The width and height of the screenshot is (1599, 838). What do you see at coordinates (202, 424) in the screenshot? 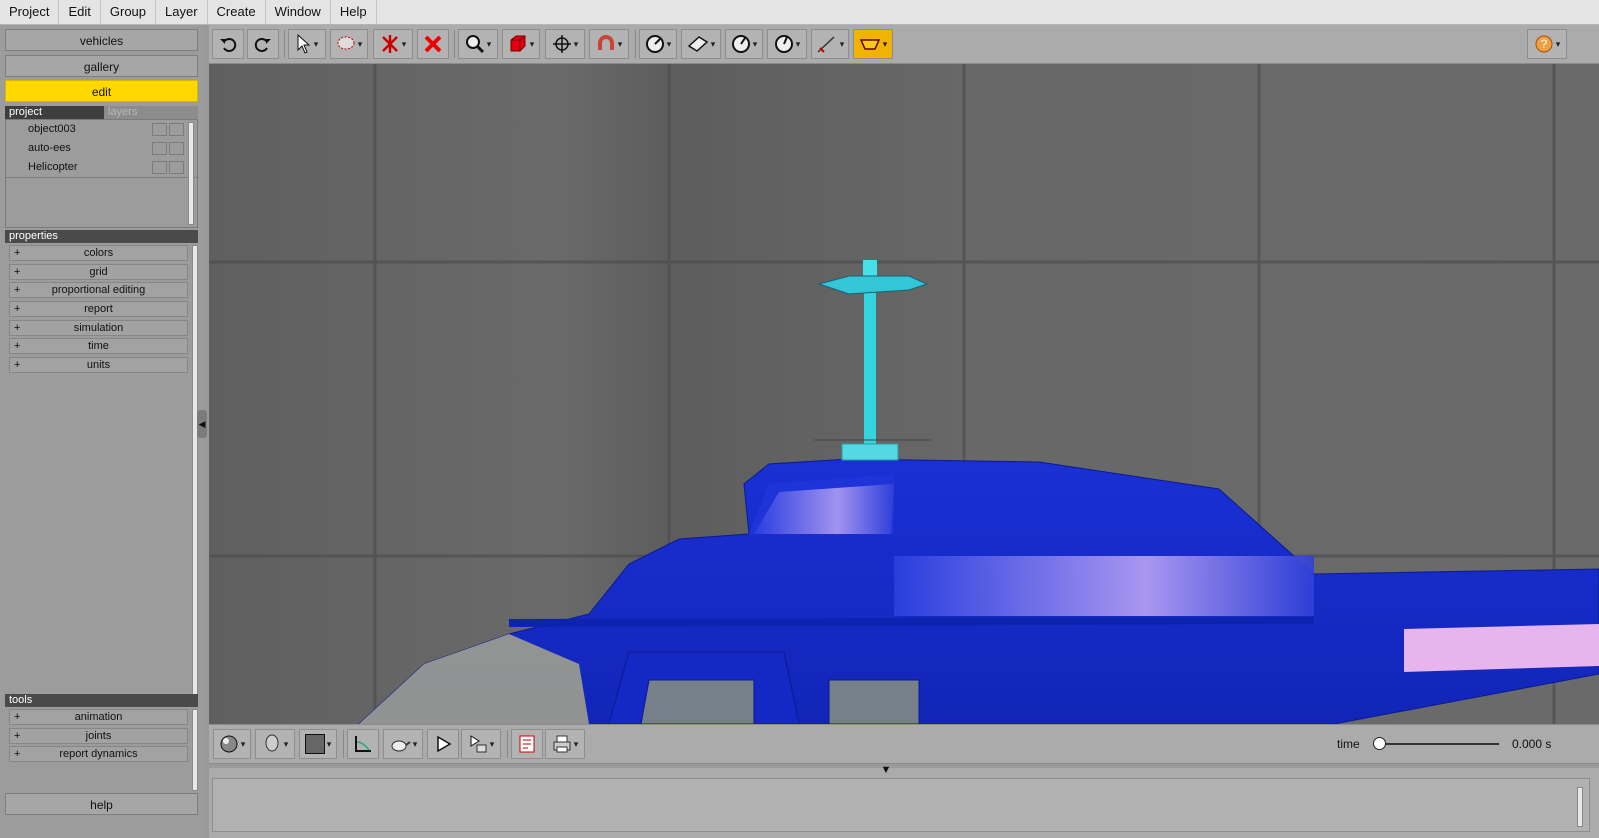
I see `collapse-panel-handle: ◀` at bounding box center [202, 424].